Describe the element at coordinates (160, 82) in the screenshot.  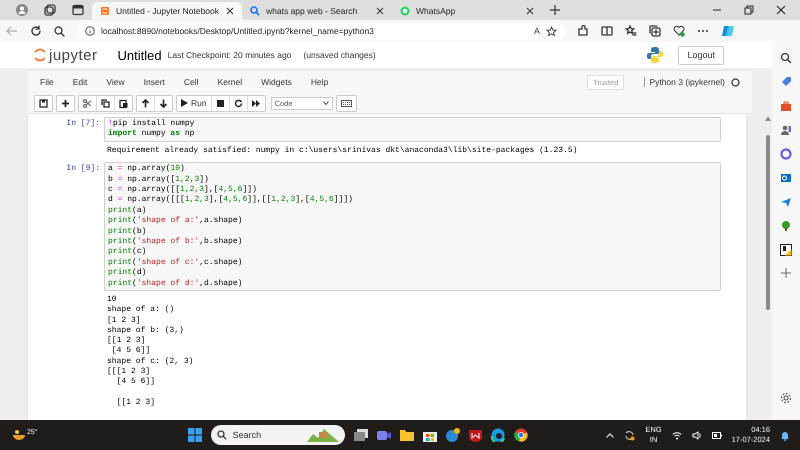
I see `menu-item: Insert` at that location.